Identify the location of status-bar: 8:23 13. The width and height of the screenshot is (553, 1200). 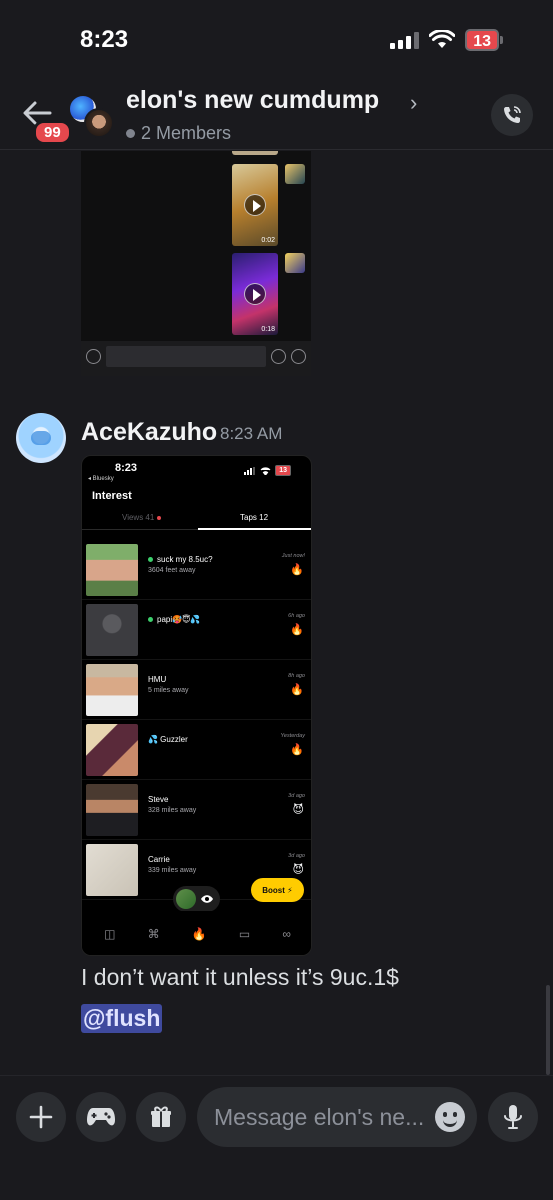
(276, 40).